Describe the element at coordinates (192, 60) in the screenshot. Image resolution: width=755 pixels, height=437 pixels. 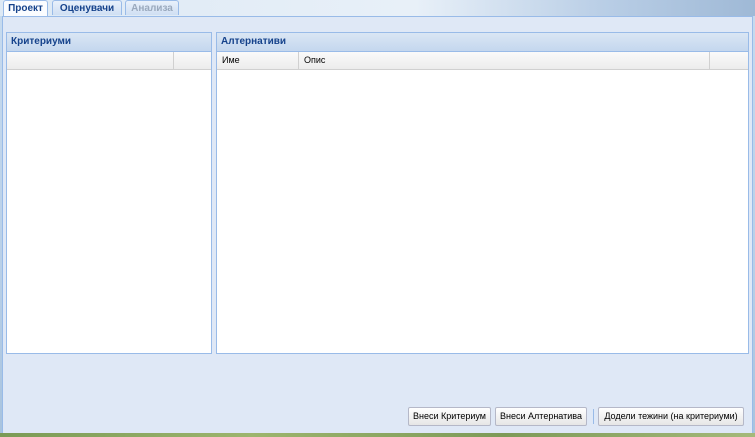
I see `criteria-column-filler` at that location.